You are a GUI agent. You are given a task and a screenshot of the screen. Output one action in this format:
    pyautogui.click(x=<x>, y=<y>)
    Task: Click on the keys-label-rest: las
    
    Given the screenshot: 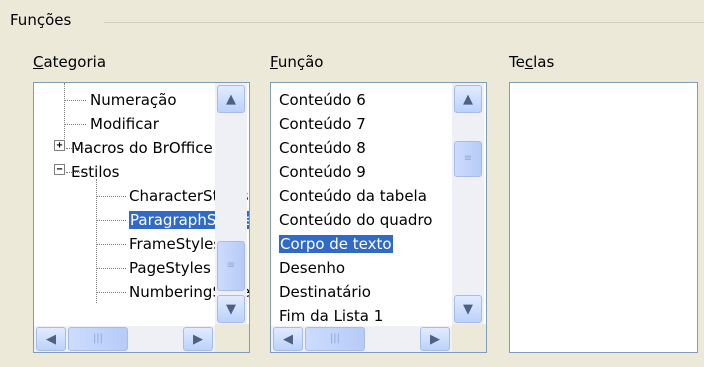 What is the action you would take?
    pyautogui.click(x=544, y=62)
    